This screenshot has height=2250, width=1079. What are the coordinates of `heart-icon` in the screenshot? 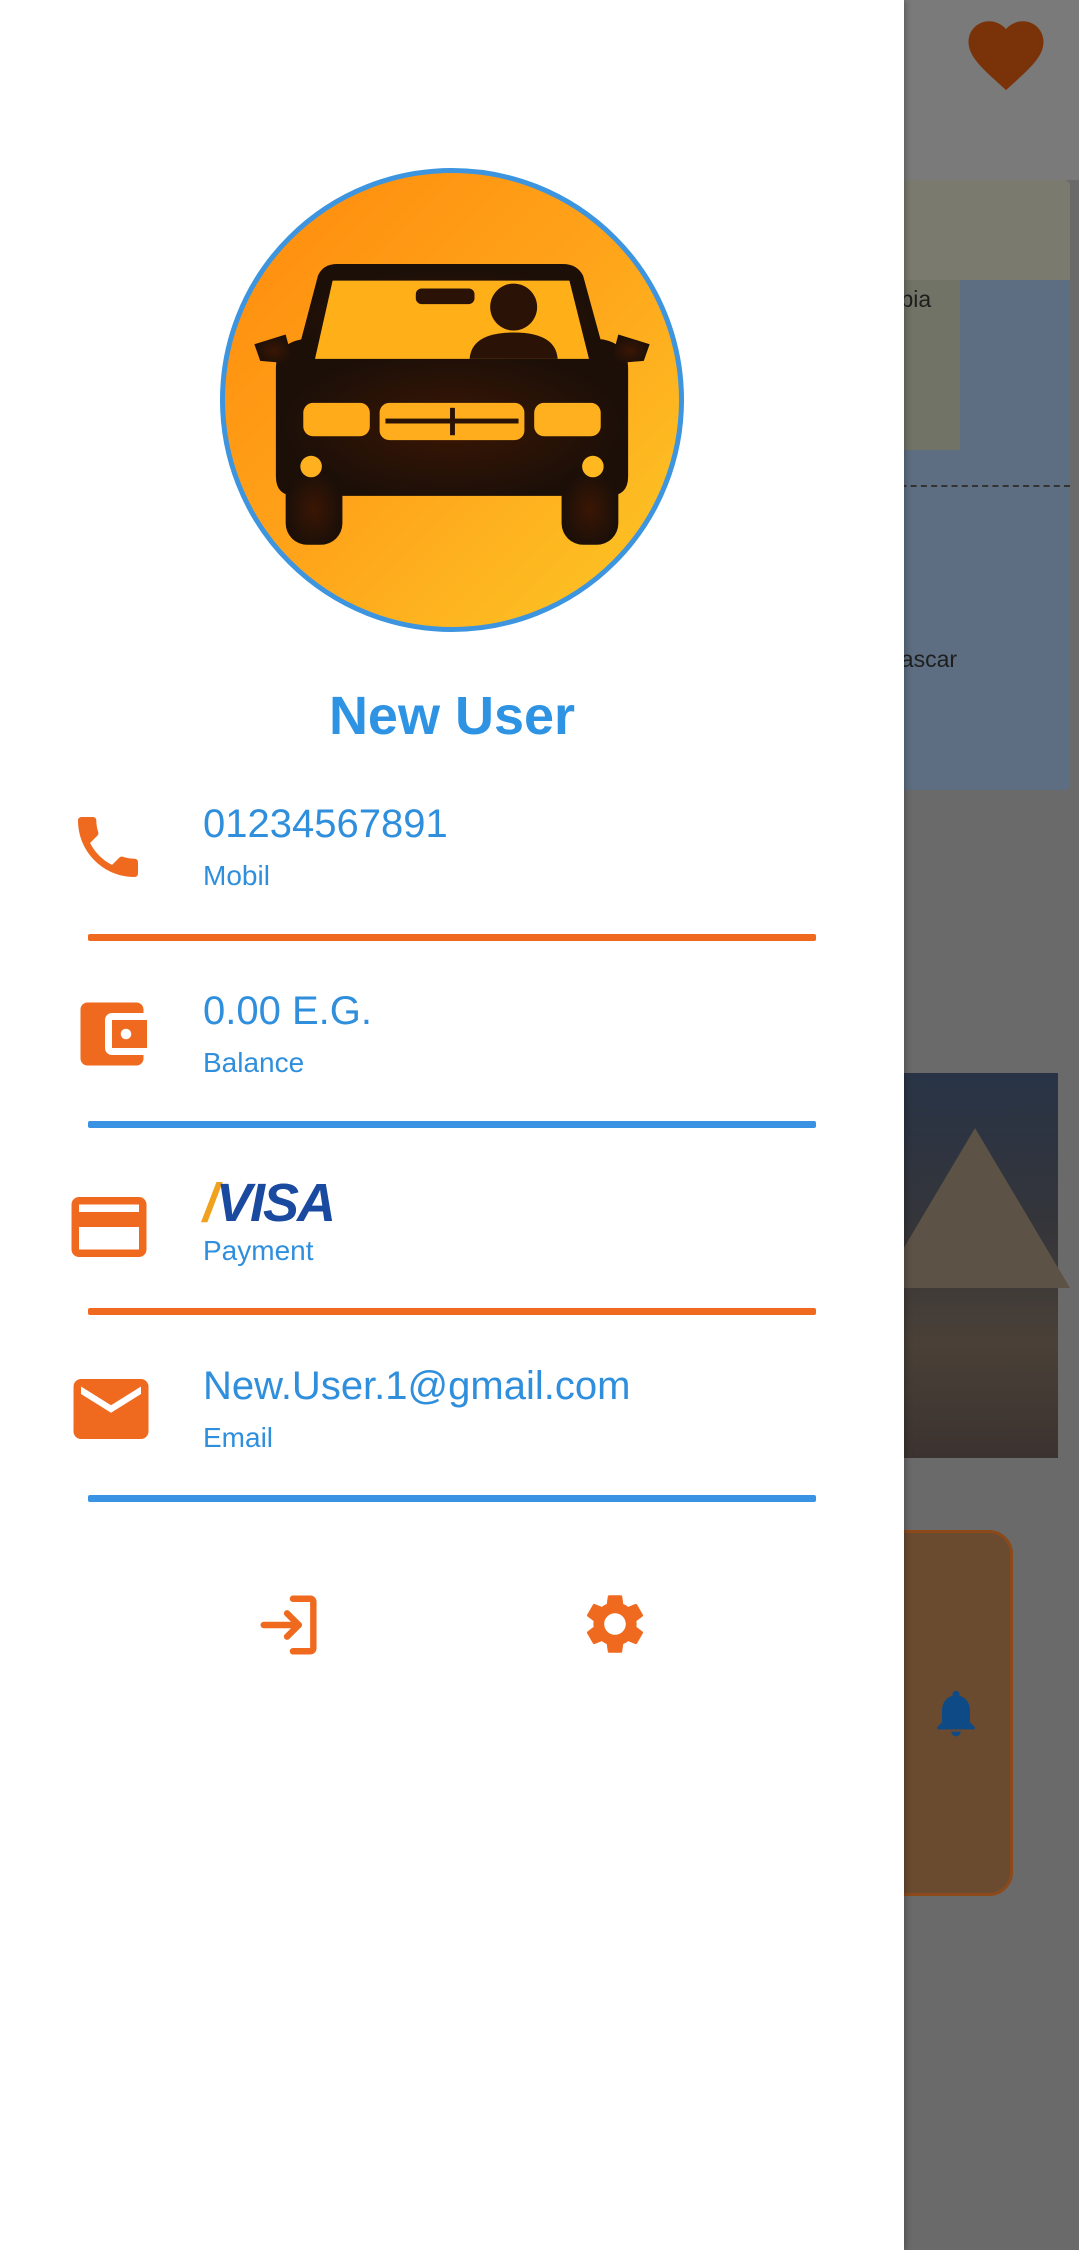 It's located at (1006, 56).